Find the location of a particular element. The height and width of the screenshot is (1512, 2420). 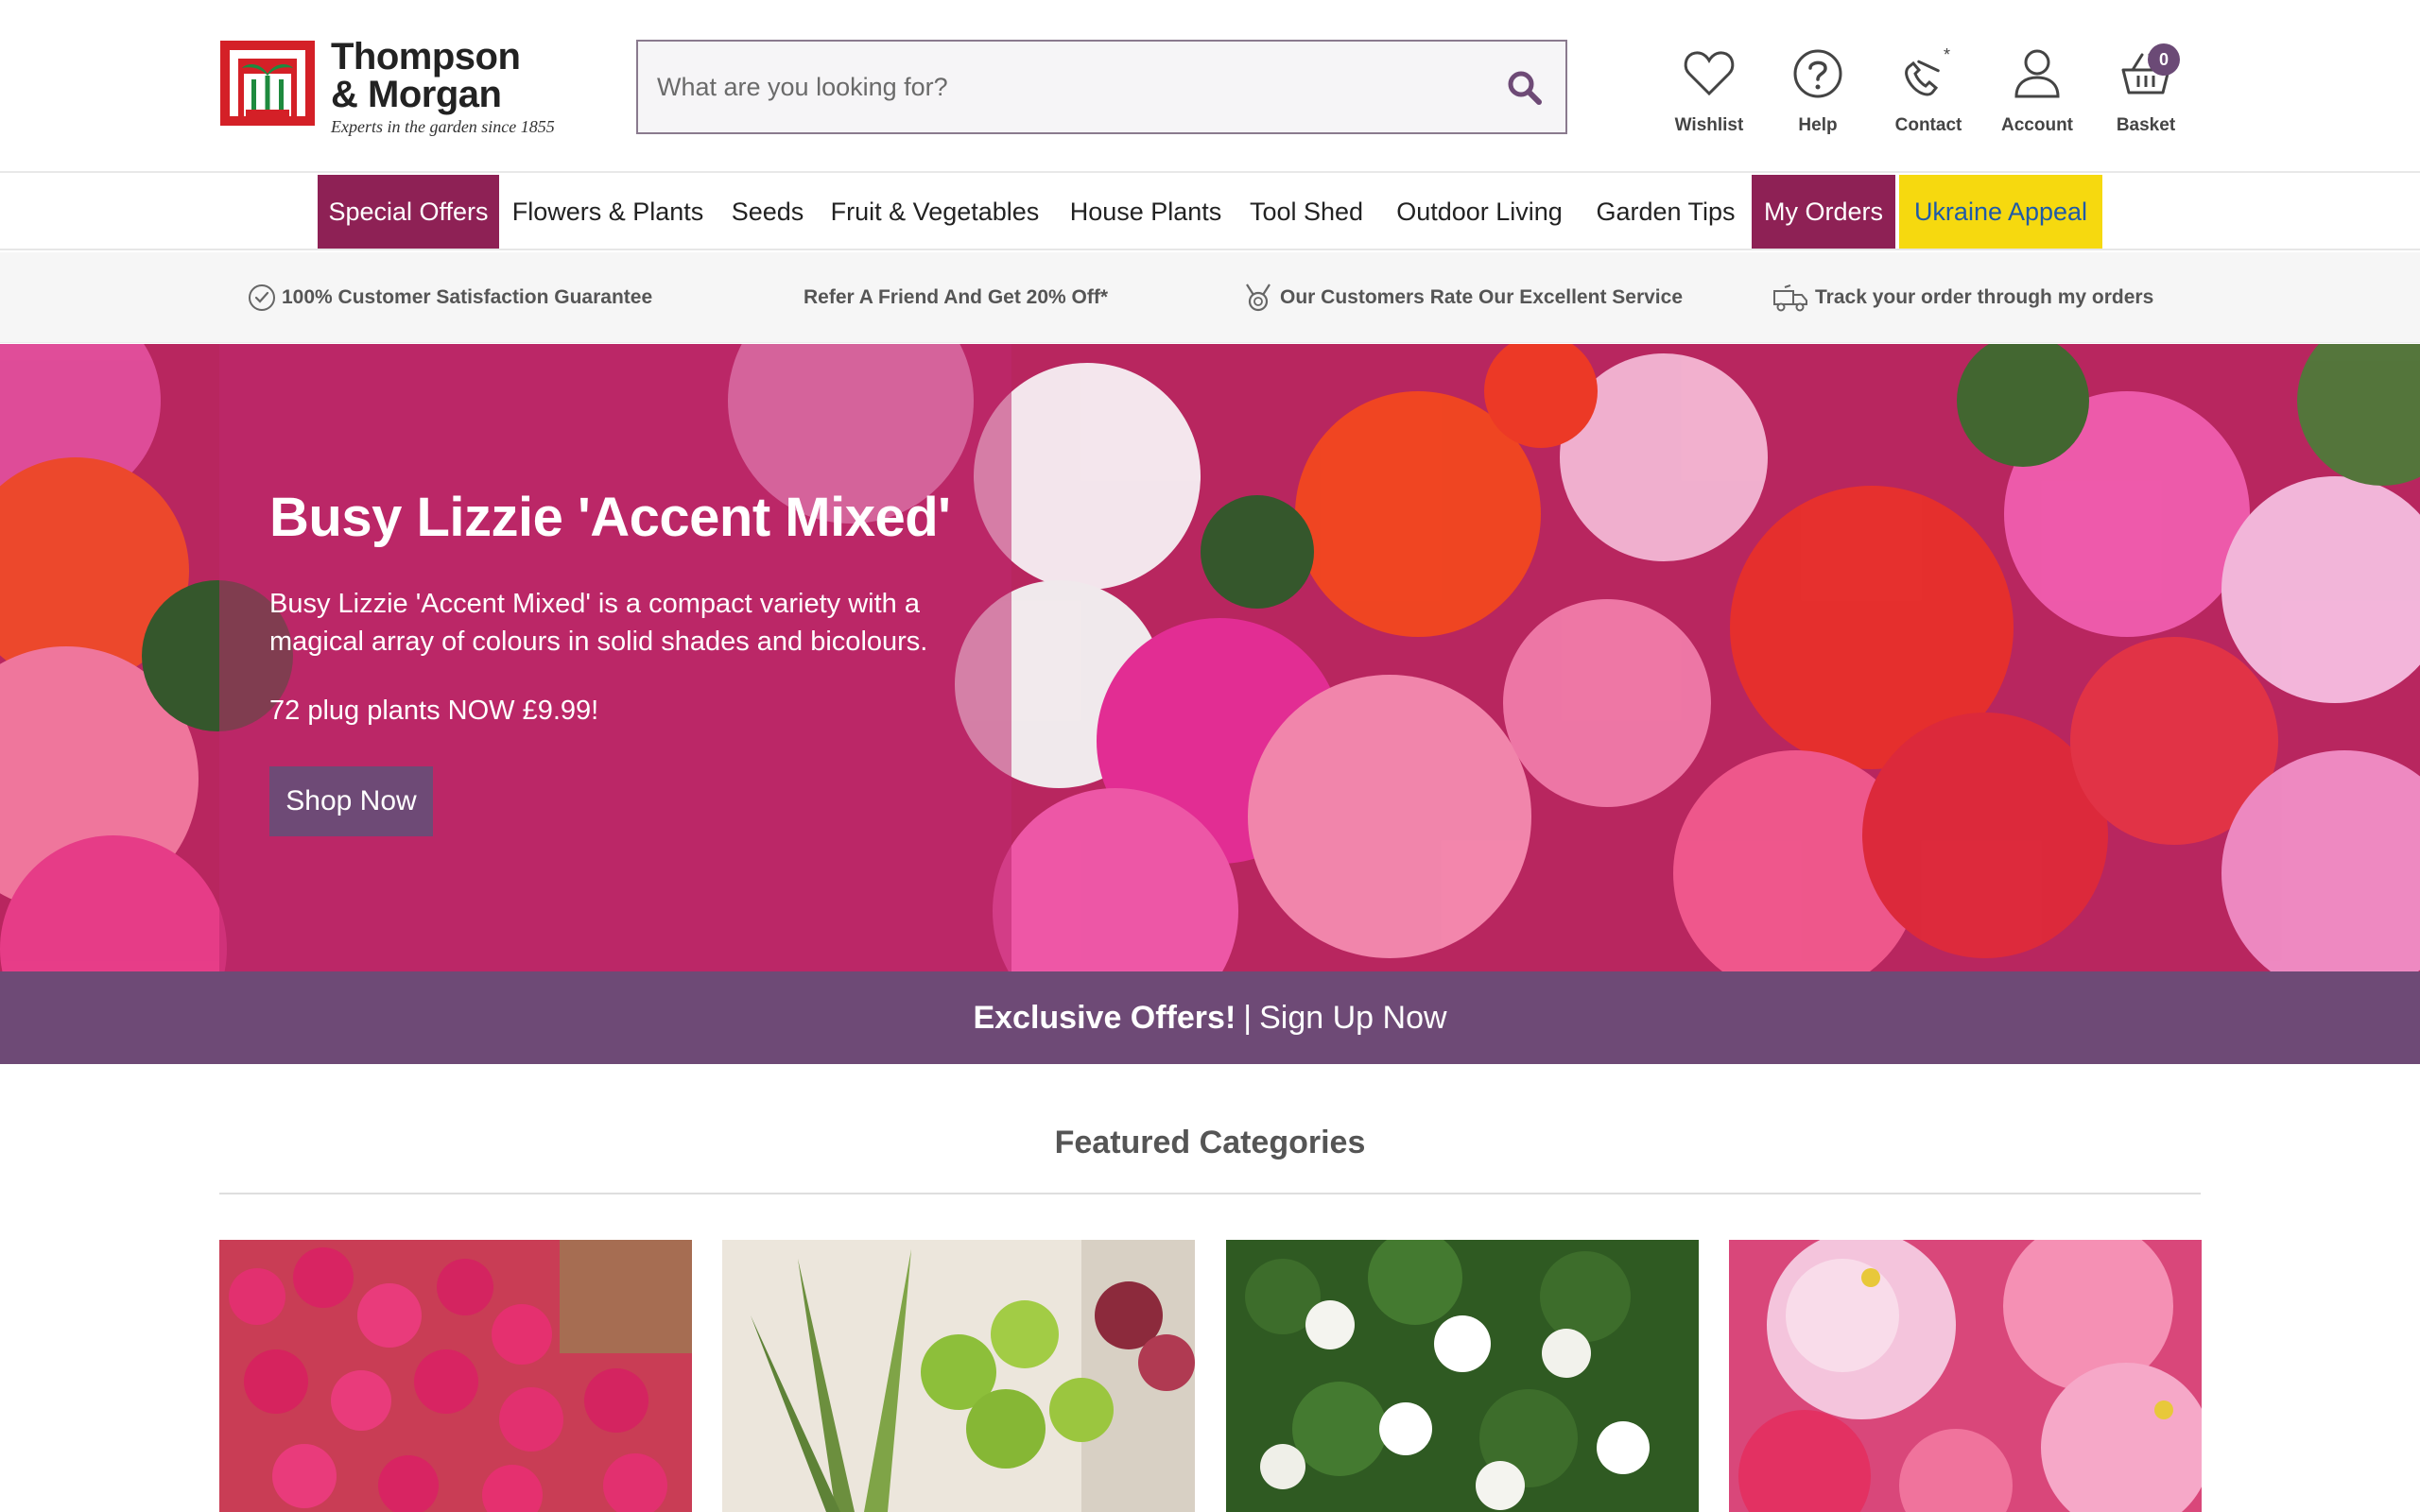

nav-ukraine-appeal: Ukraine Appeal is located at coordinates (2000, 212).